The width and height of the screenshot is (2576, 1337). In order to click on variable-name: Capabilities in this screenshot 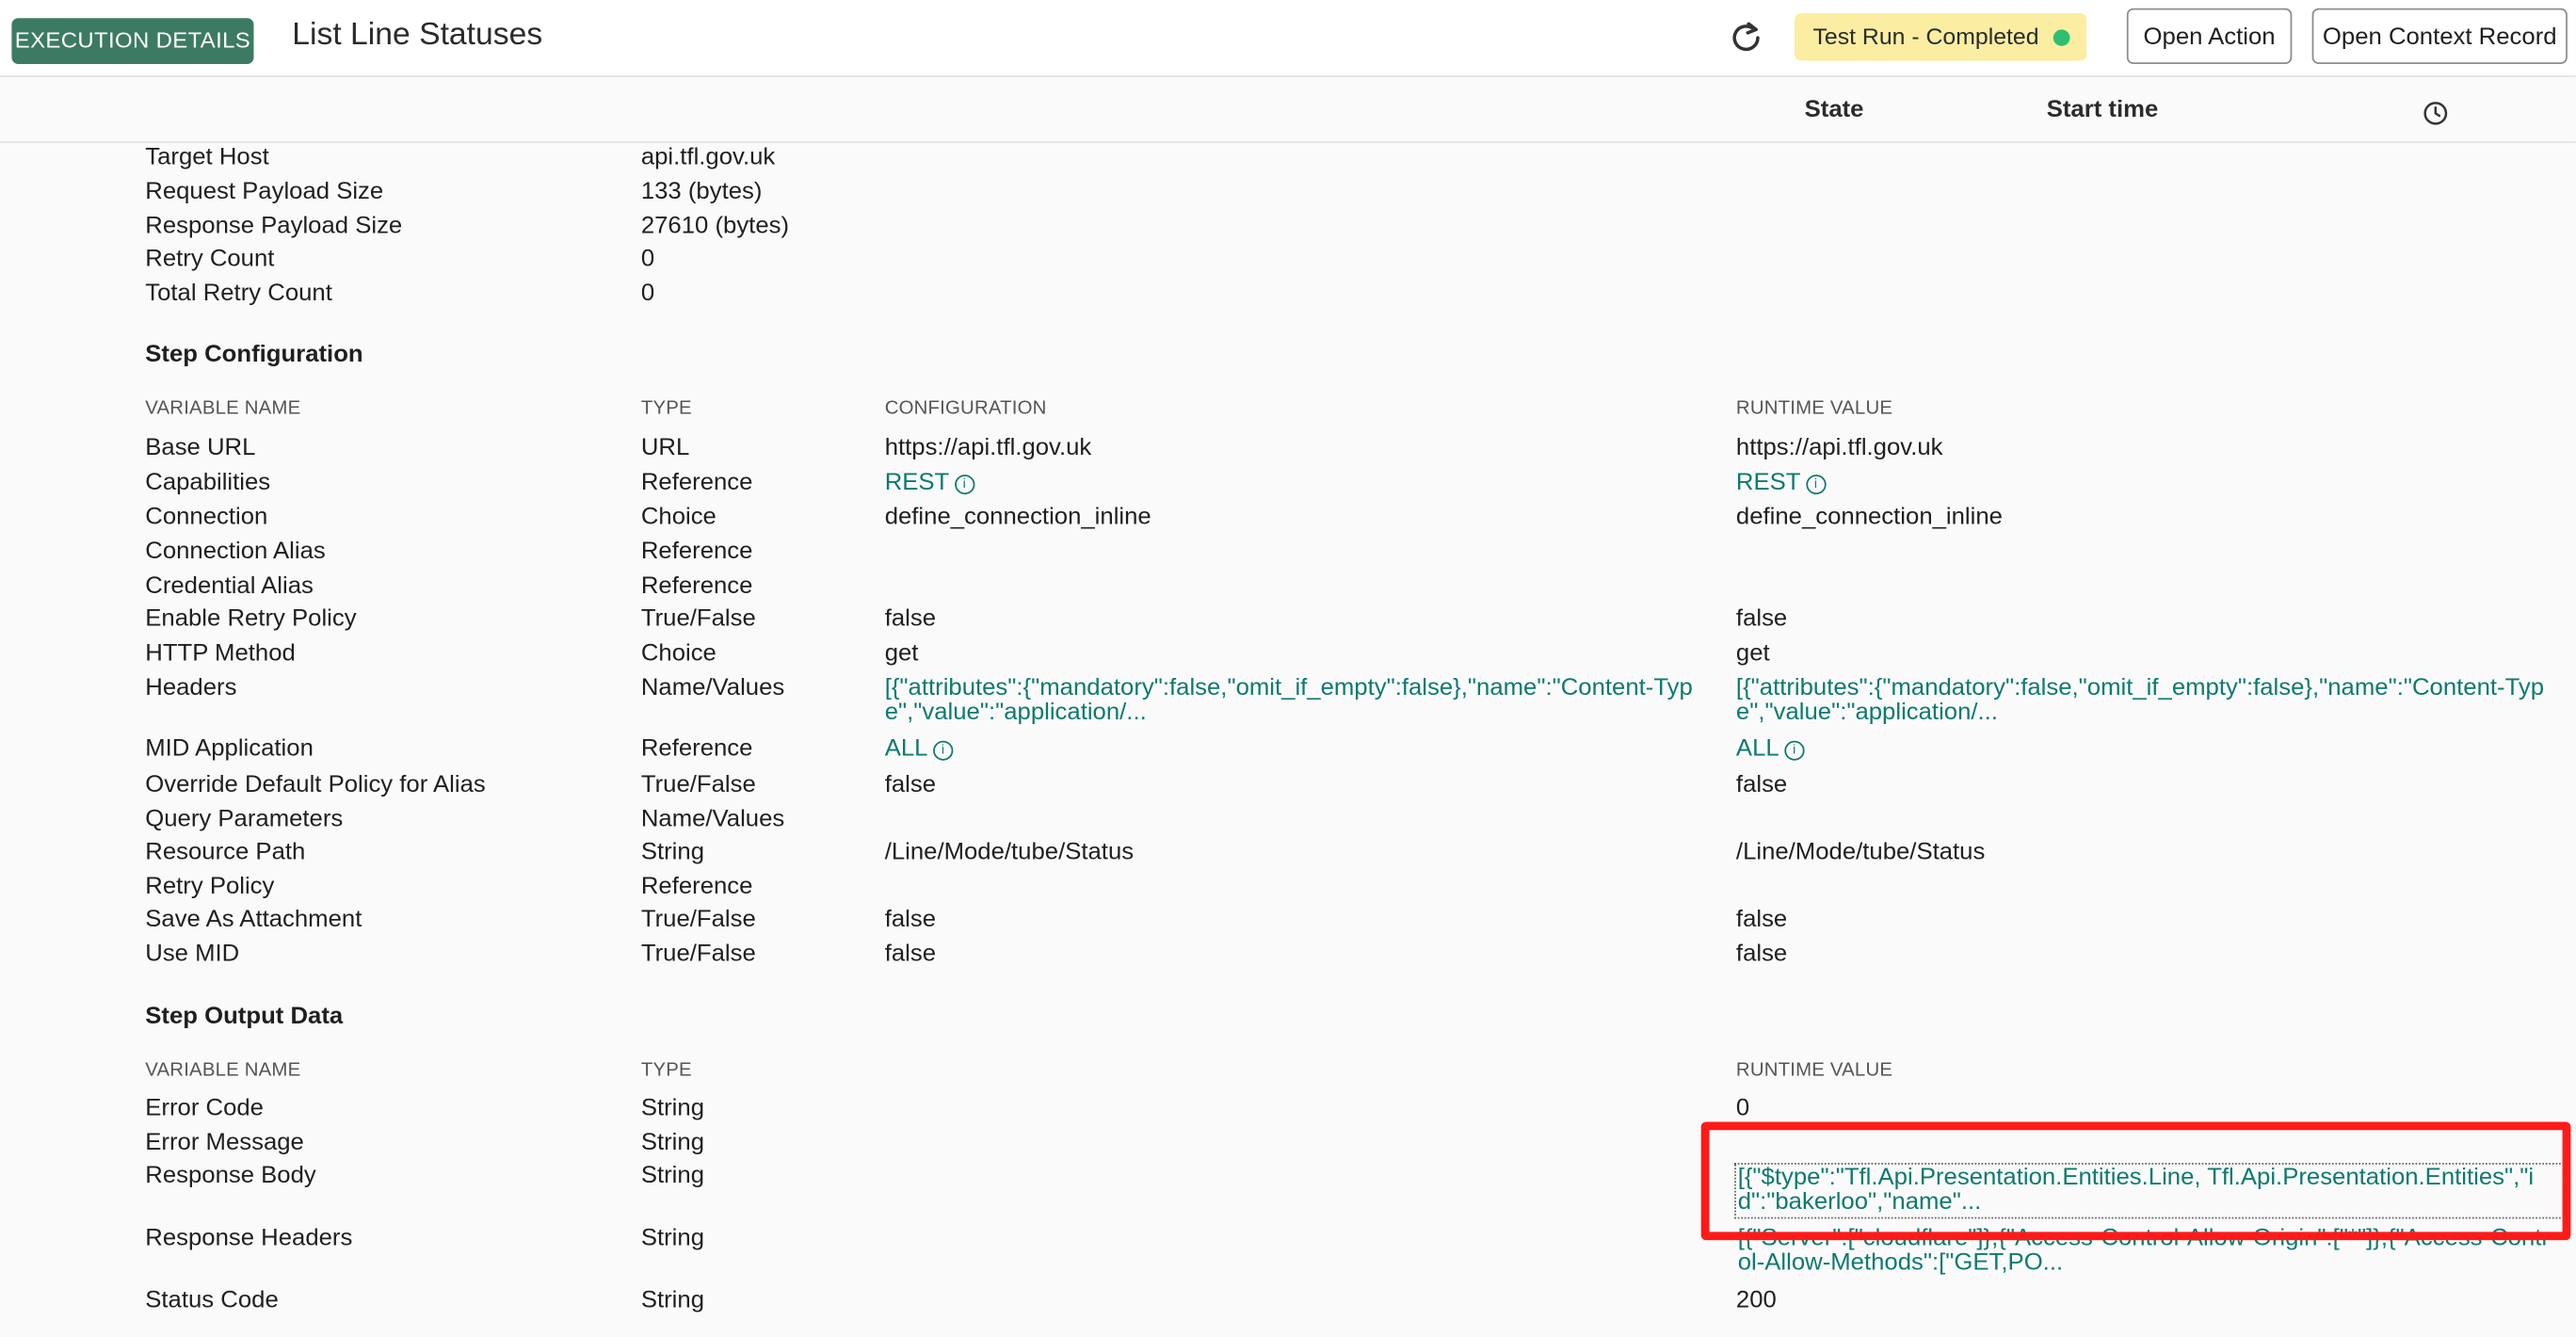, I will do `click(208, 482)`.